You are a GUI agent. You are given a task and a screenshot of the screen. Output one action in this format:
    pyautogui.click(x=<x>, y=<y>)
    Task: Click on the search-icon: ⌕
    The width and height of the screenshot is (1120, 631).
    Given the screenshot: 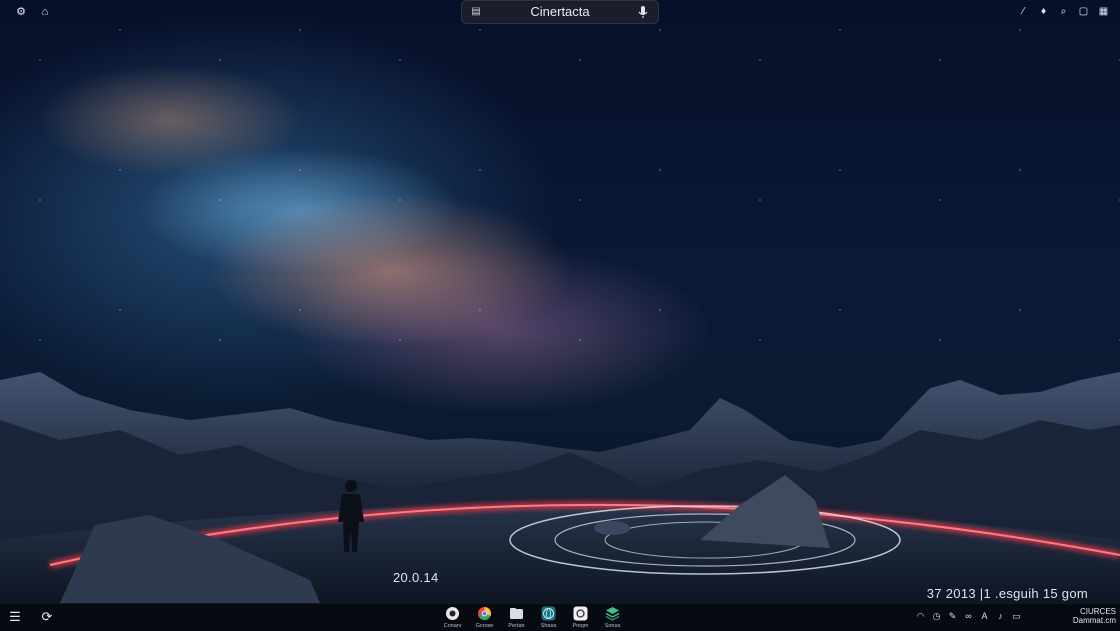 What is the action you would take?
    pyautogui.click(x=1063, y=11)
    